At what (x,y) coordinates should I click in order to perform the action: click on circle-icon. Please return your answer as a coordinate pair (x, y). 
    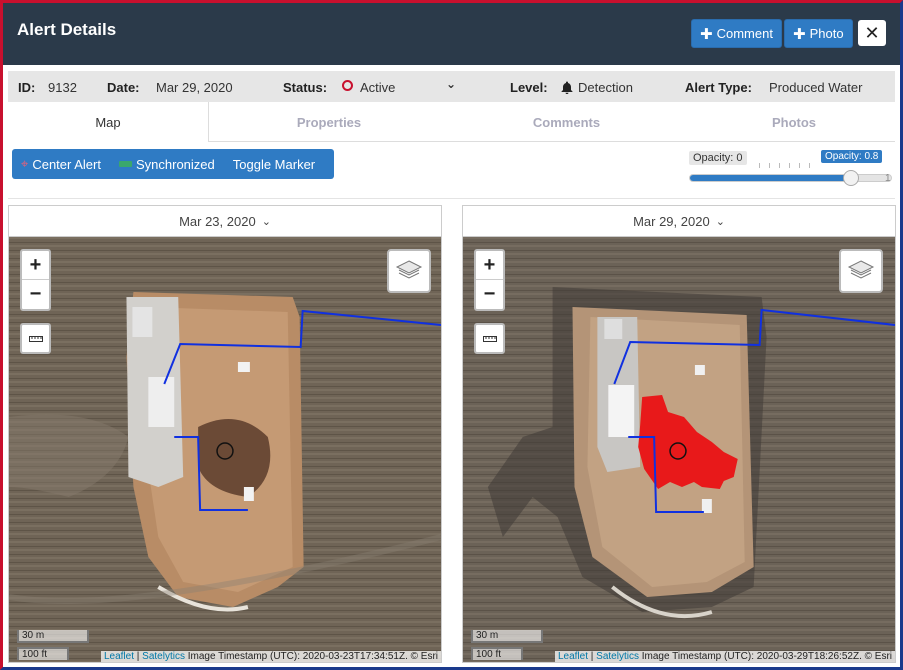
    Looking at the image, I should click on (347, 85).